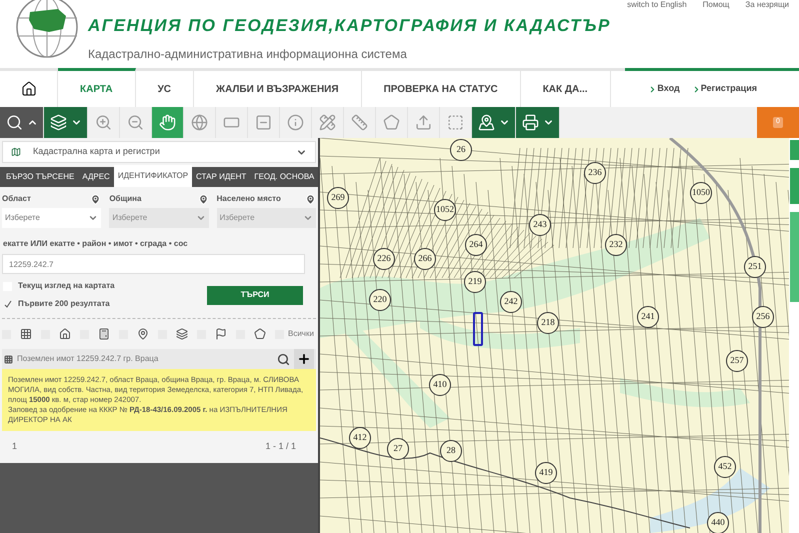 The image size is (799, 533). What do you see at coordinates (159, 152) in the screenshot?
I see `layer-dropdown: Кадастрална карта и регистри` at bounding box center [159, 152].